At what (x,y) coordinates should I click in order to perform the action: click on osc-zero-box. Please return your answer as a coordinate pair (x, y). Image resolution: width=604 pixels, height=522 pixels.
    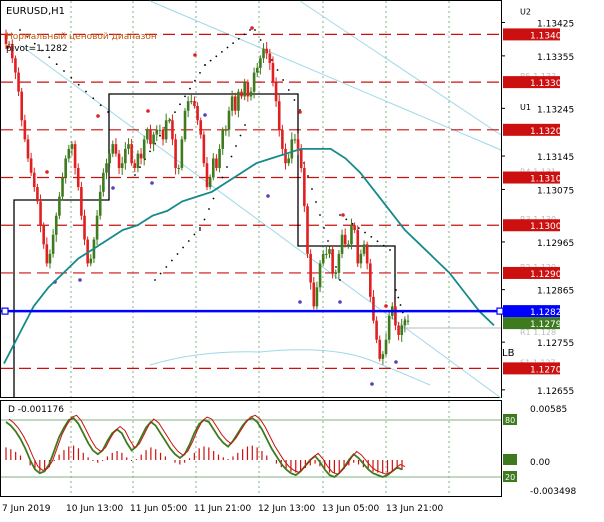
    Looking at the image, I should click on (510, 459).